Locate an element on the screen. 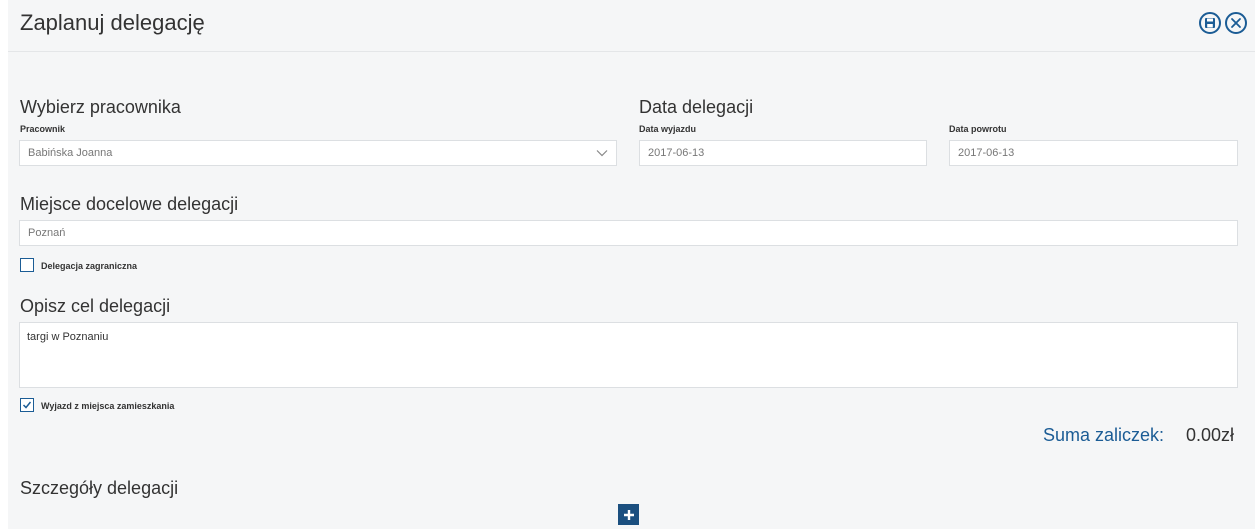 The width and height of the screenshot is (1255, 529). foreign-delegation-label: Delegacja zagraniczna is located at coordinates (89, 266).